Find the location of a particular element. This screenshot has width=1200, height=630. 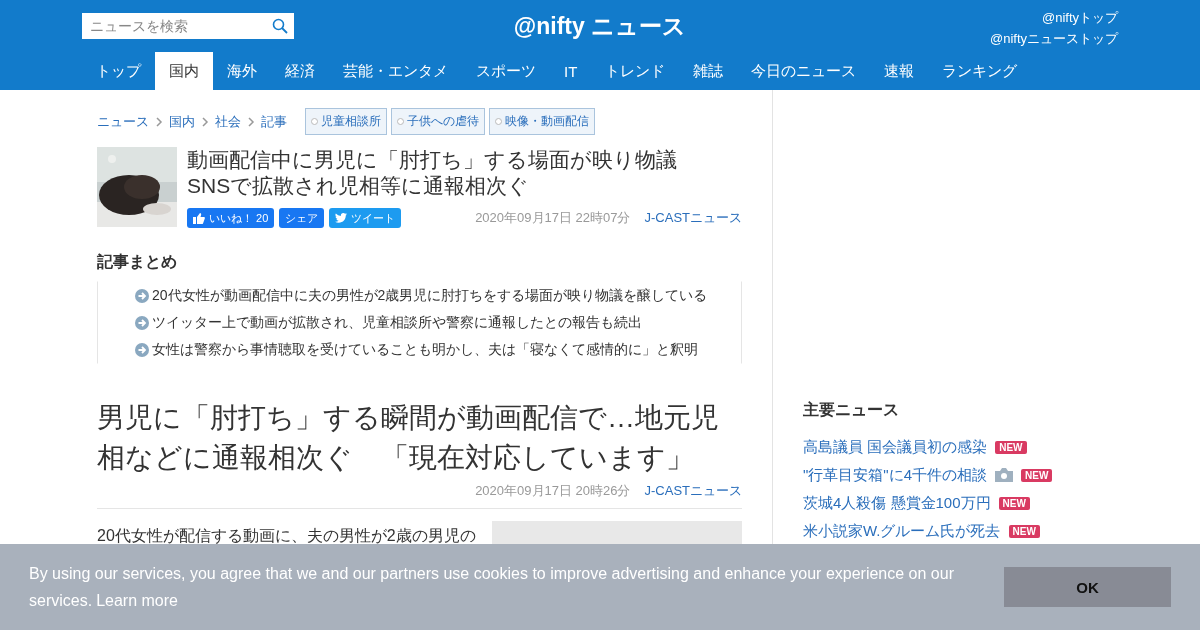

nav-tab: IT is located at coordinates (571, 71).